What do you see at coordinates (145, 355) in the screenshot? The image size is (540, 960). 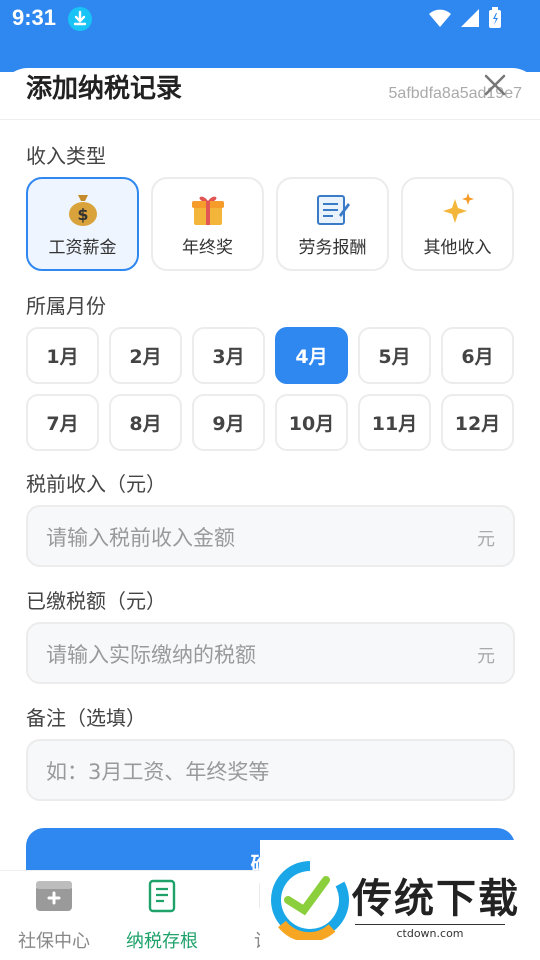 I see `month-button: 2月` at bounding box center [145, 355].